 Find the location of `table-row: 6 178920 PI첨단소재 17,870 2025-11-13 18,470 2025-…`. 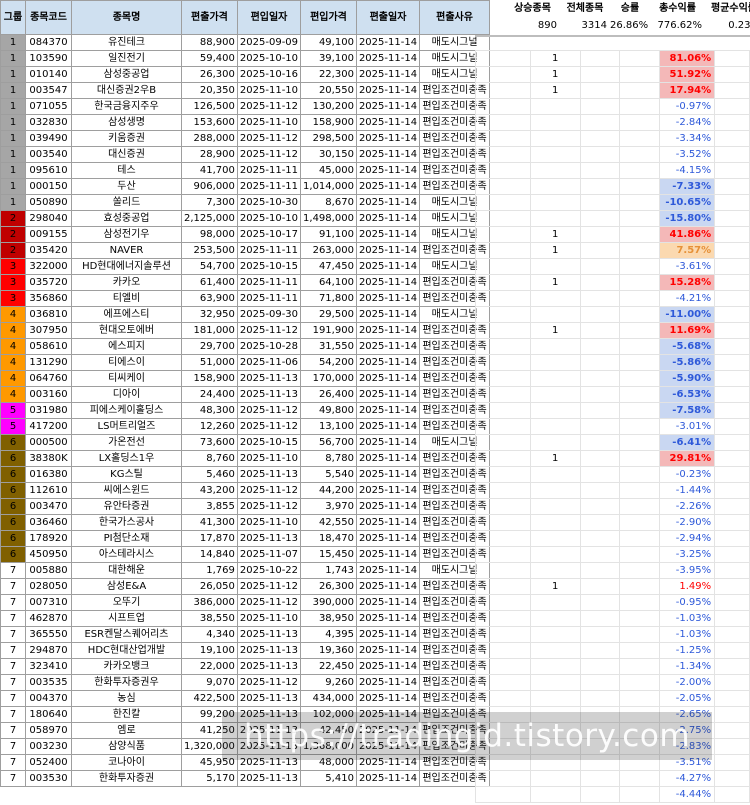

table-row: 6 178920 PI첨단소재 17,870 2025-11-13 18,470 2025-… is located at coordinates (245, 538).